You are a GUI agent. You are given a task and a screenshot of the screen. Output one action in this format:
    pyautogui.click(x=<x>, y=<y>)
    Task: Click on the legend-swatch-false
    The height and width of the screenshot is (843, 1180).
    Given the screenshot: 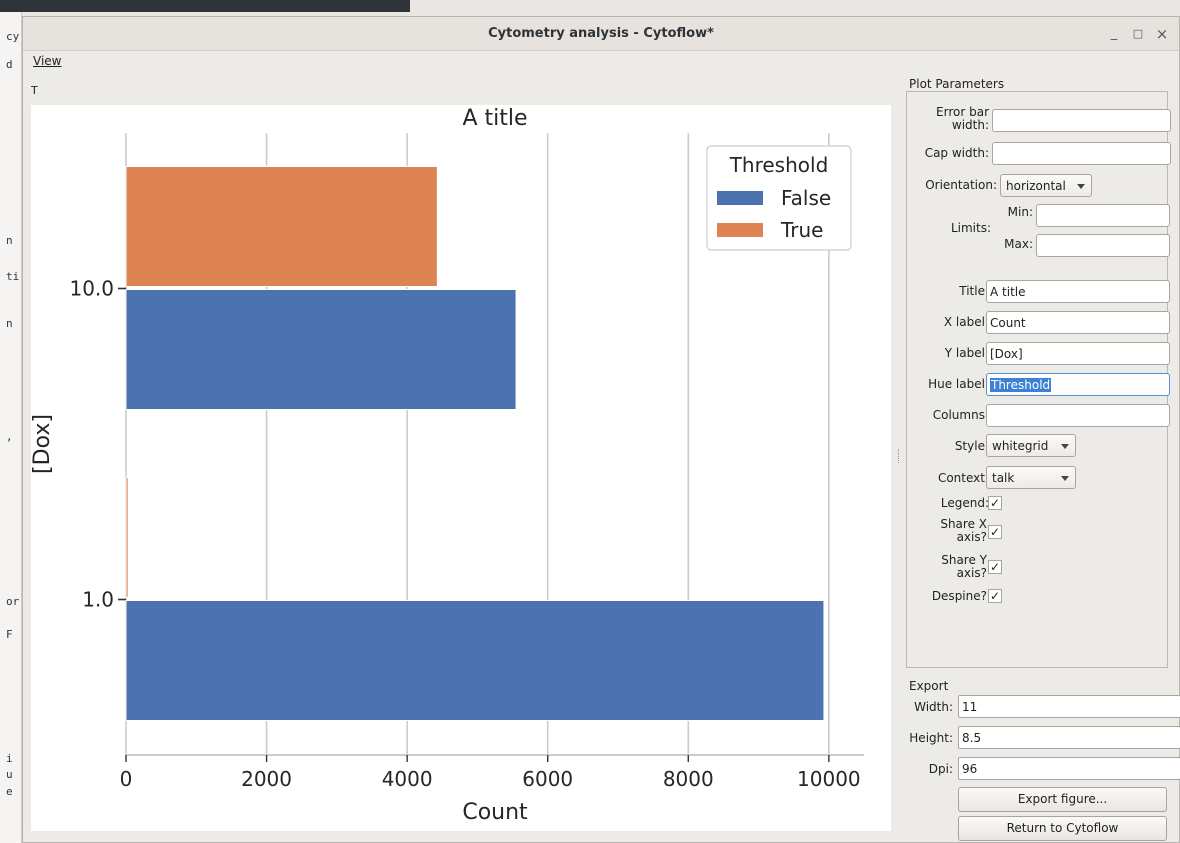 What is the action you would take?
    pyautogui.click(x=740, y=198)
    